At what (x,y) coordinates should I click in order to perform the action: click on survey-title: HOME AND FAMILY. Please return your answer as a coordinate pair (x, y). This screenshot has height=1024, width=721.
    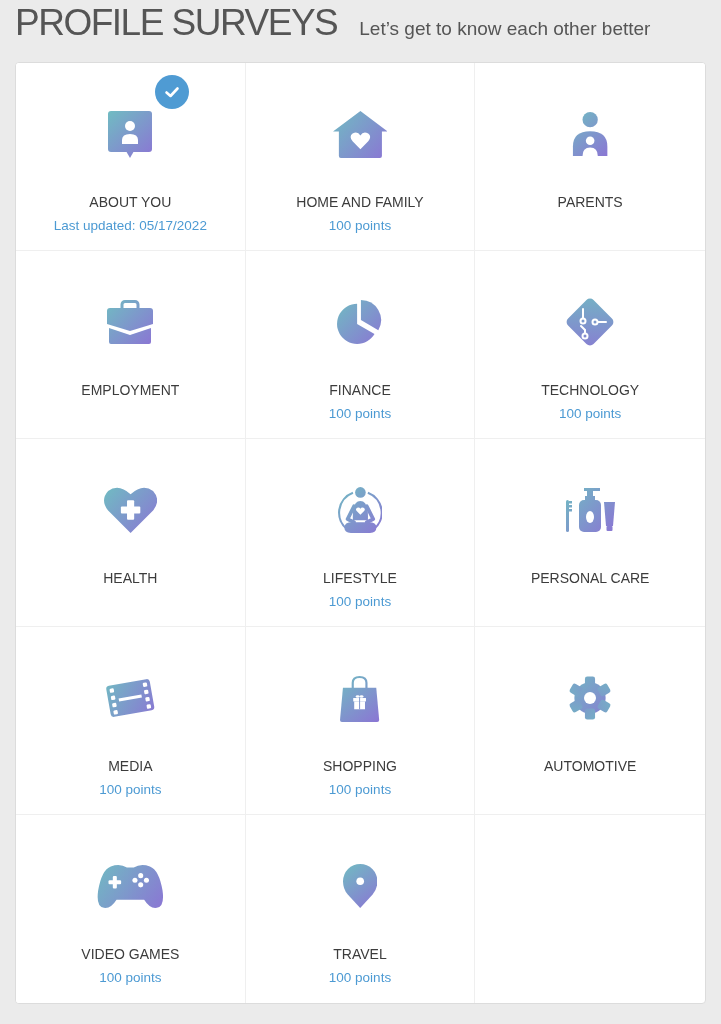
    Looking at the image, I should click on (360, 202).